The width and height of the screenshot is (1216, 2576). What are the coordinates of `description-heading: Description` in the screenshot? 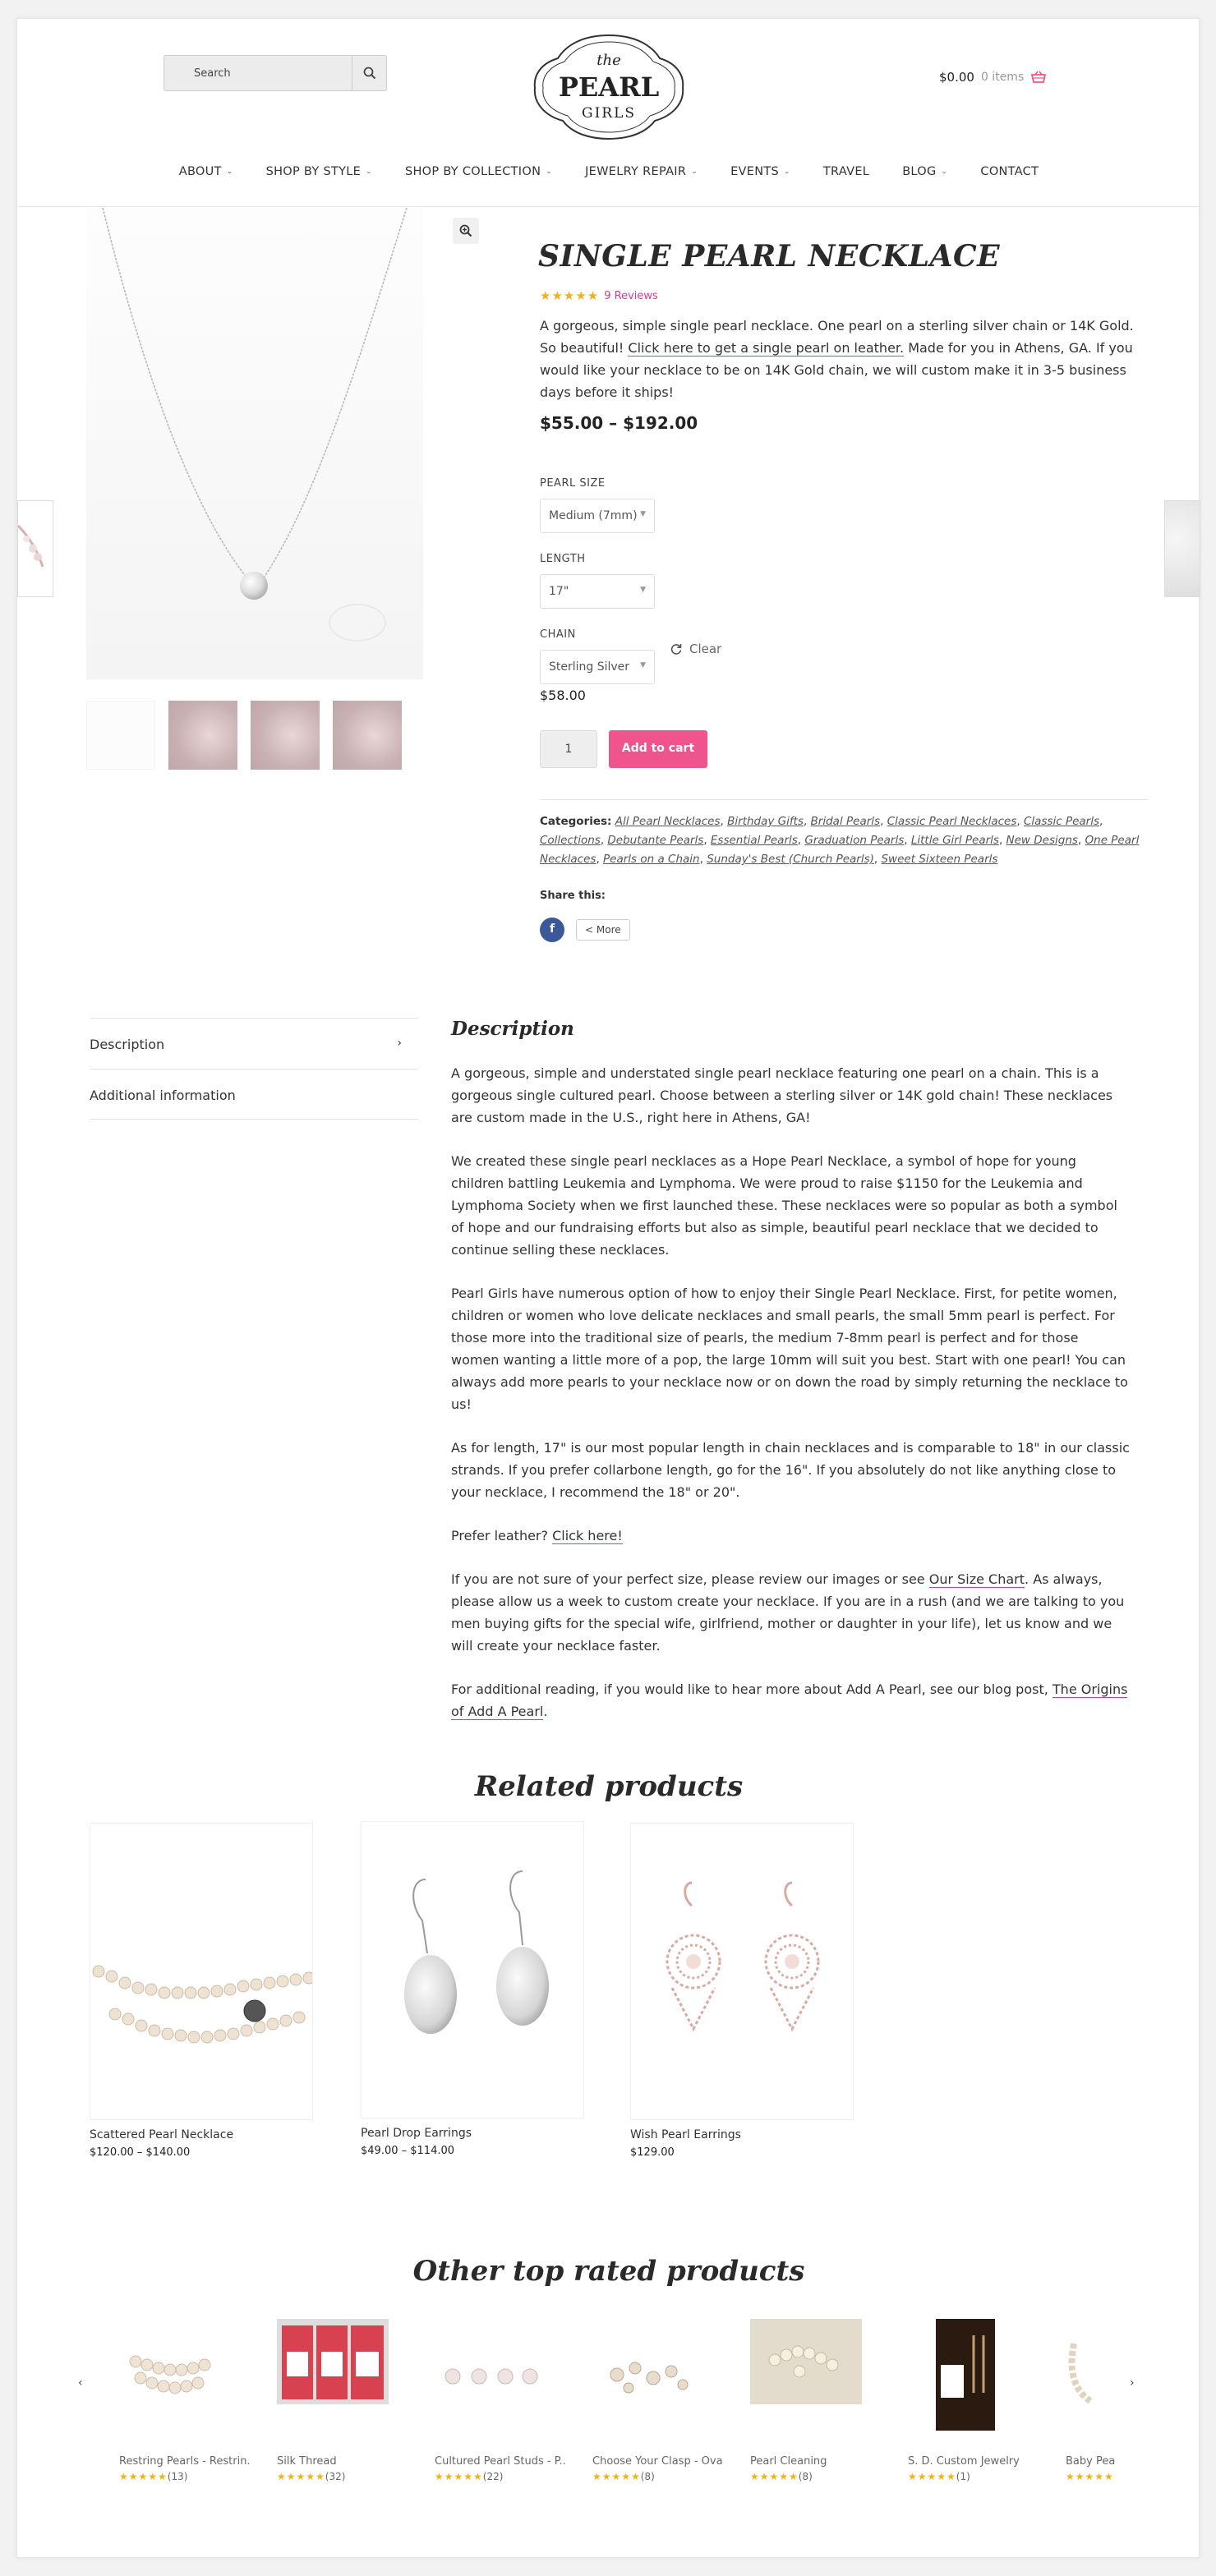 It's located at (512, 1029).